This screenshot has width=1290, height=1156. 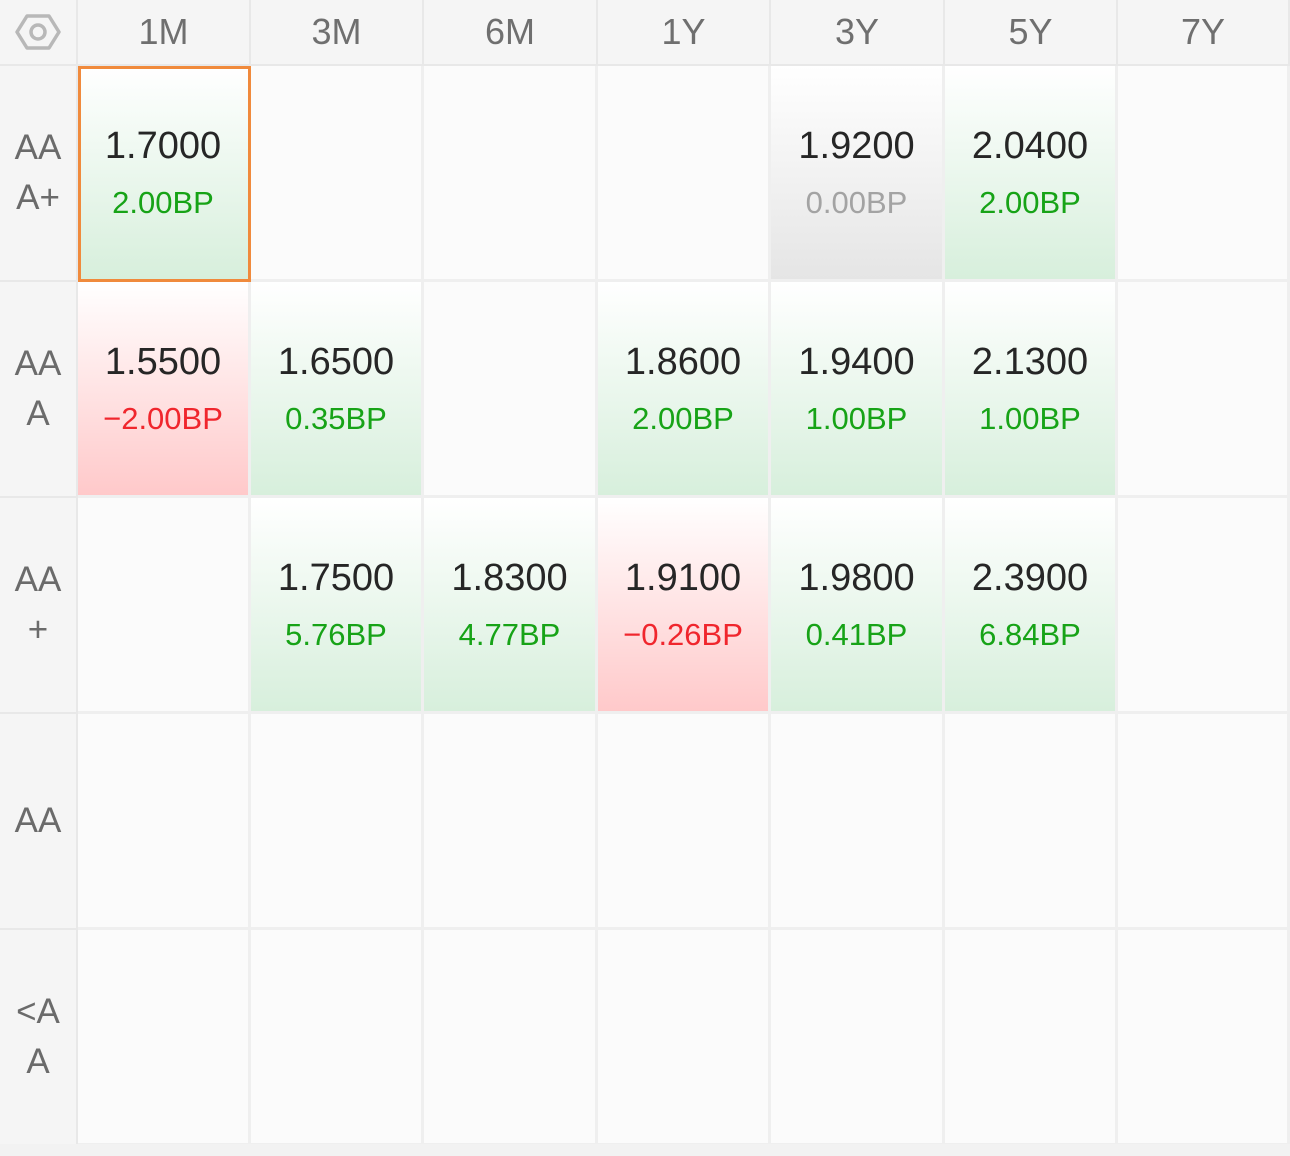 What do you see at coordinates (684, 606) in the screenshot?
I see `yield-cell: 1.9100 −0.26BP` at bounding box center [684, 606].